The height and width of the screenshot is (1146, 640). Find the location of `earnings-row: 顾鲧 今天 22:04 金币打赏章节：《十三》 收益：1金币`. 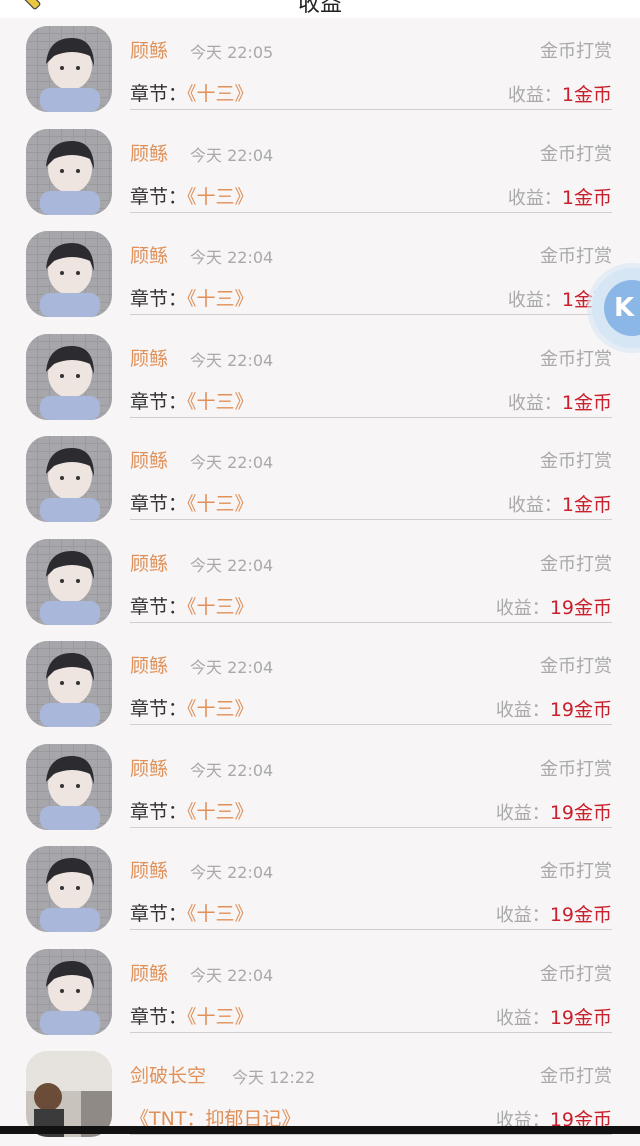

earnings-row: 顾鲧 今天 22:04 金币打赏章节：《十三》 收益：1金币 is located at coordinates (320, 377).